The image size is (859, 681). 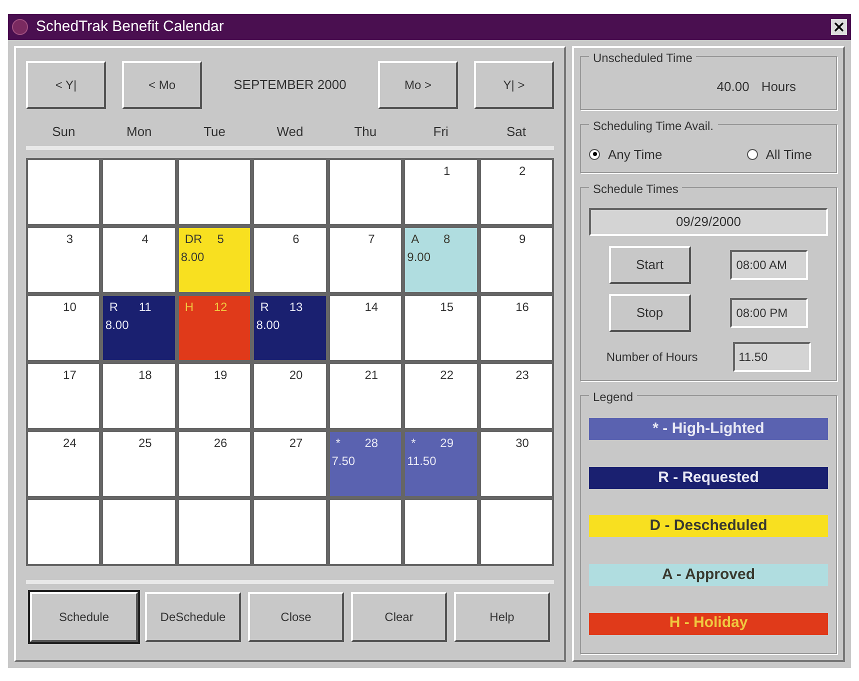 I want to click on next-year-button: Y| >, so click(x=514, y=85).